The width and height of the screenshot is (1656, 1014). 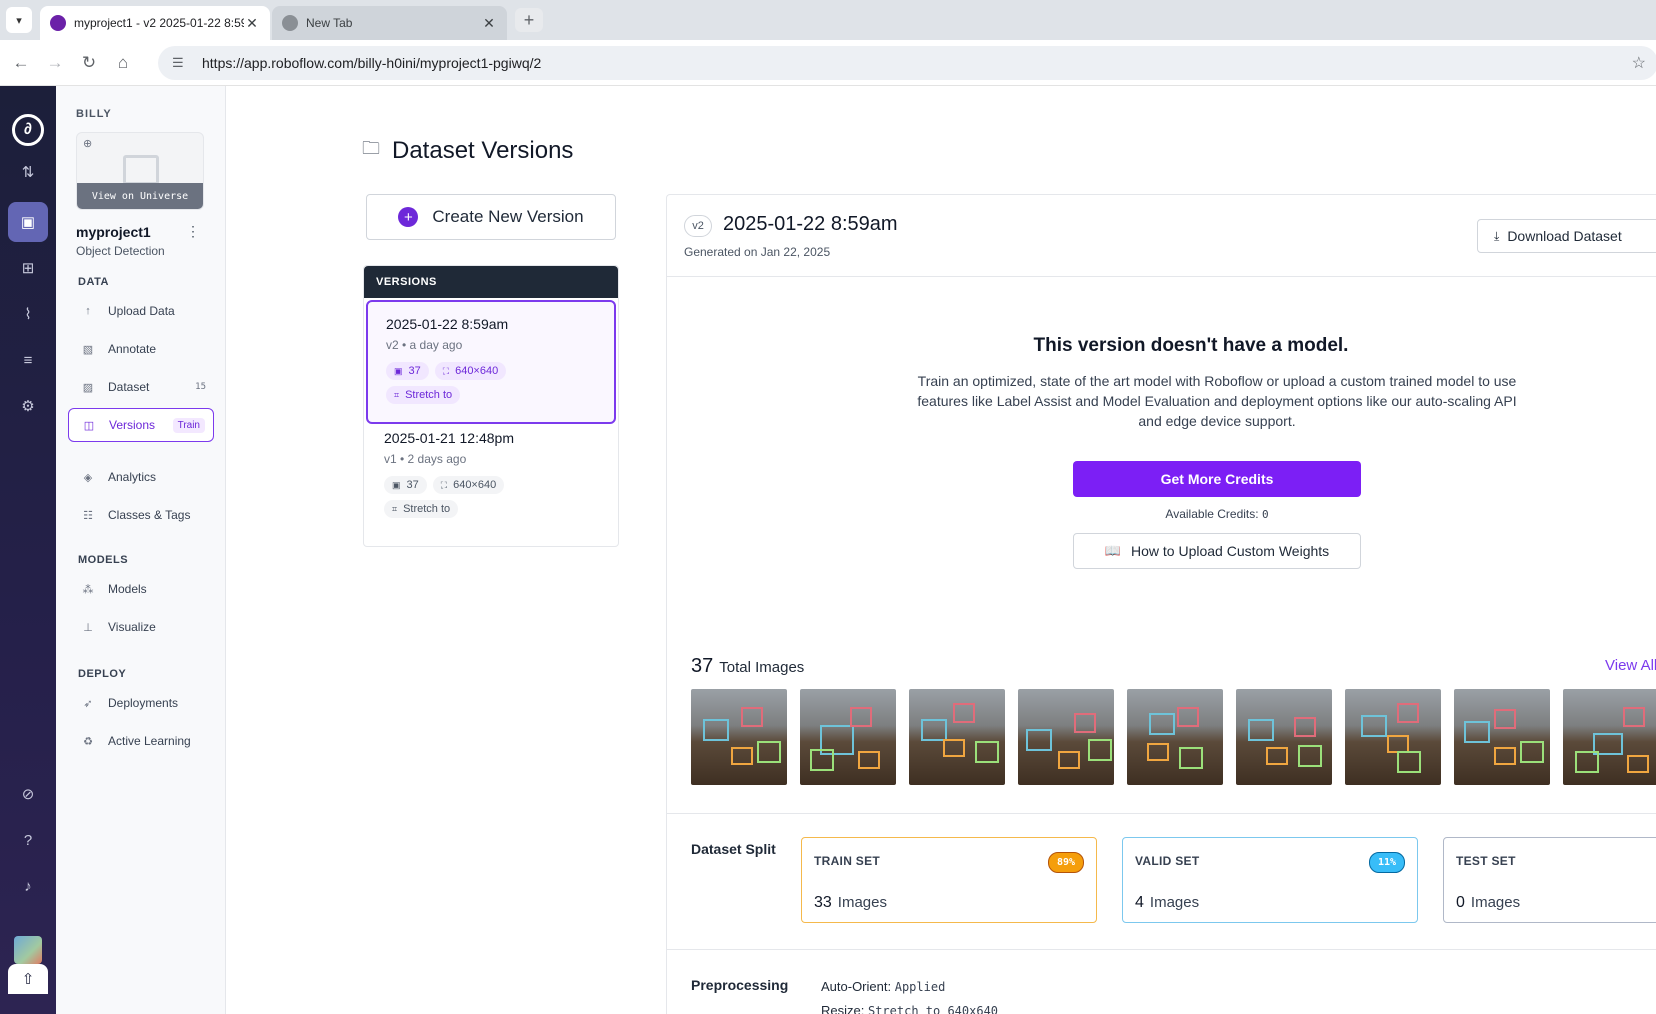 I want to click on project-name: myproject1, so click(x=113, y=232).